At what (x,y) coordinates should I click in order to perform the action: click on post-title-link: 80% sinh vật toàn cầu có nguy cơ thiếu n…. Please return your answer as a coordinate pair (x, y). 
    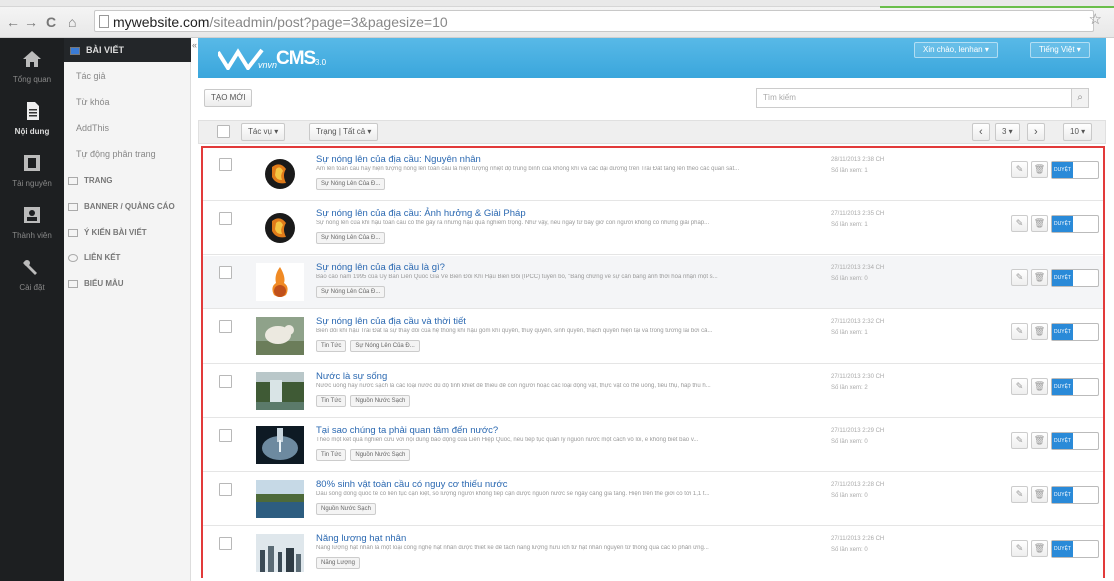
    Looking at the image, I should click on (412, 484).